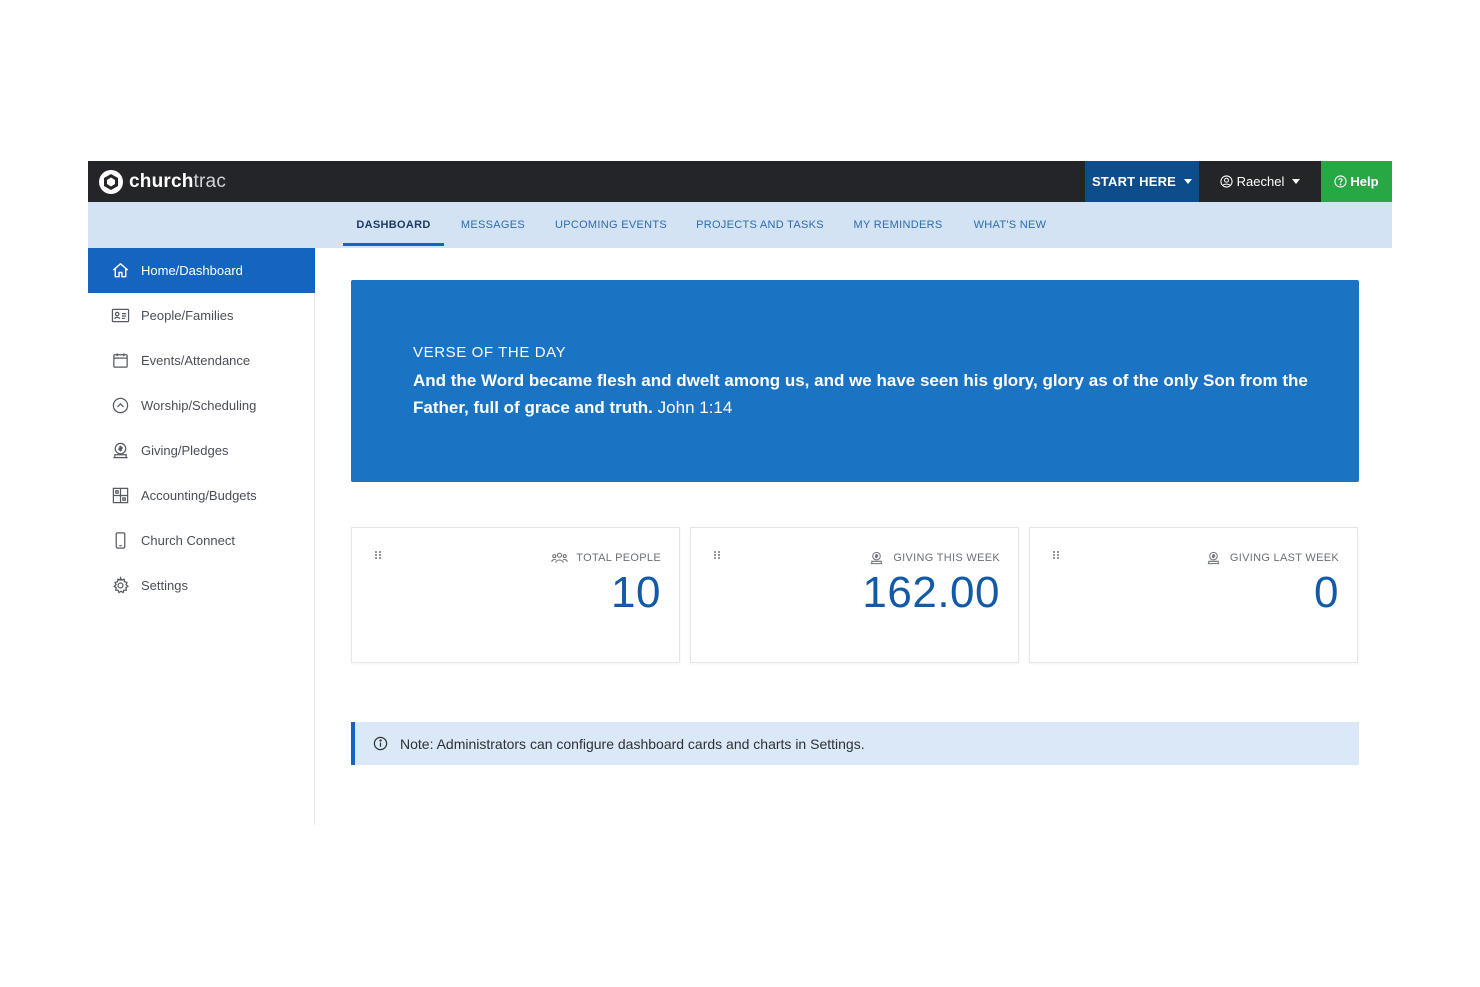 The width and height of the screenshot is (1480, 987). Describe the element at coordinates (120, 361) in the screenshot. I see `calendar-icon` at that location.